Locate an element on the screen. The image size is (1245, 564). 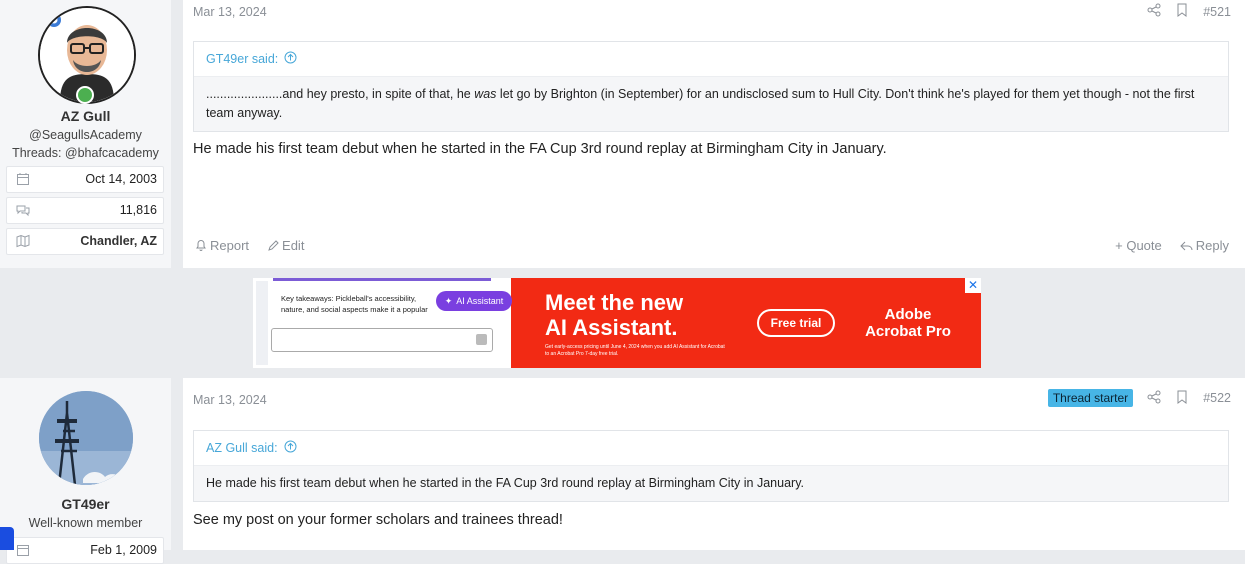
pencil-icon is located at coordinates (273, 245).